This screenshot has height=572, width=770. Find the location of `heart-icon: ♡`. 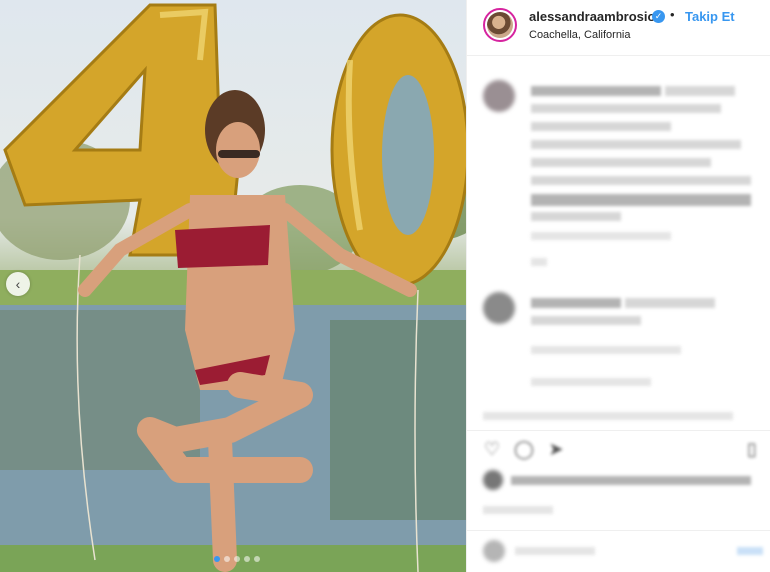

heart-icon: ♡ is located at coordinates (492, 449).